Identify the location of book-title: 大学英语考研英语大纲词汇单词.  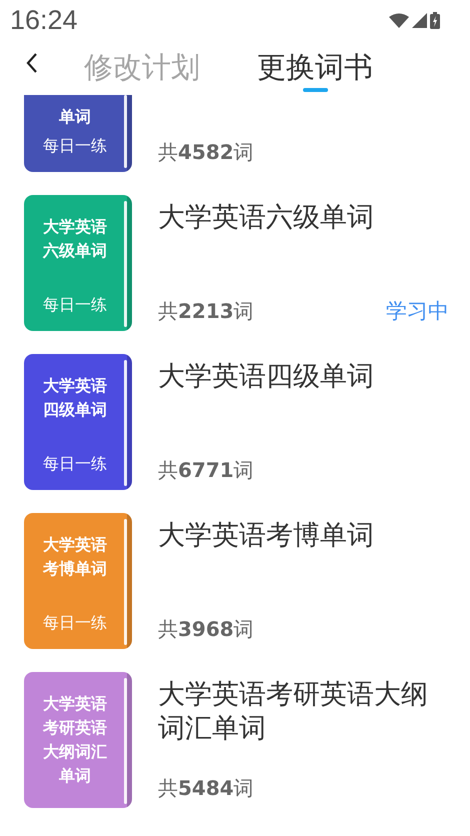
(302, 709).